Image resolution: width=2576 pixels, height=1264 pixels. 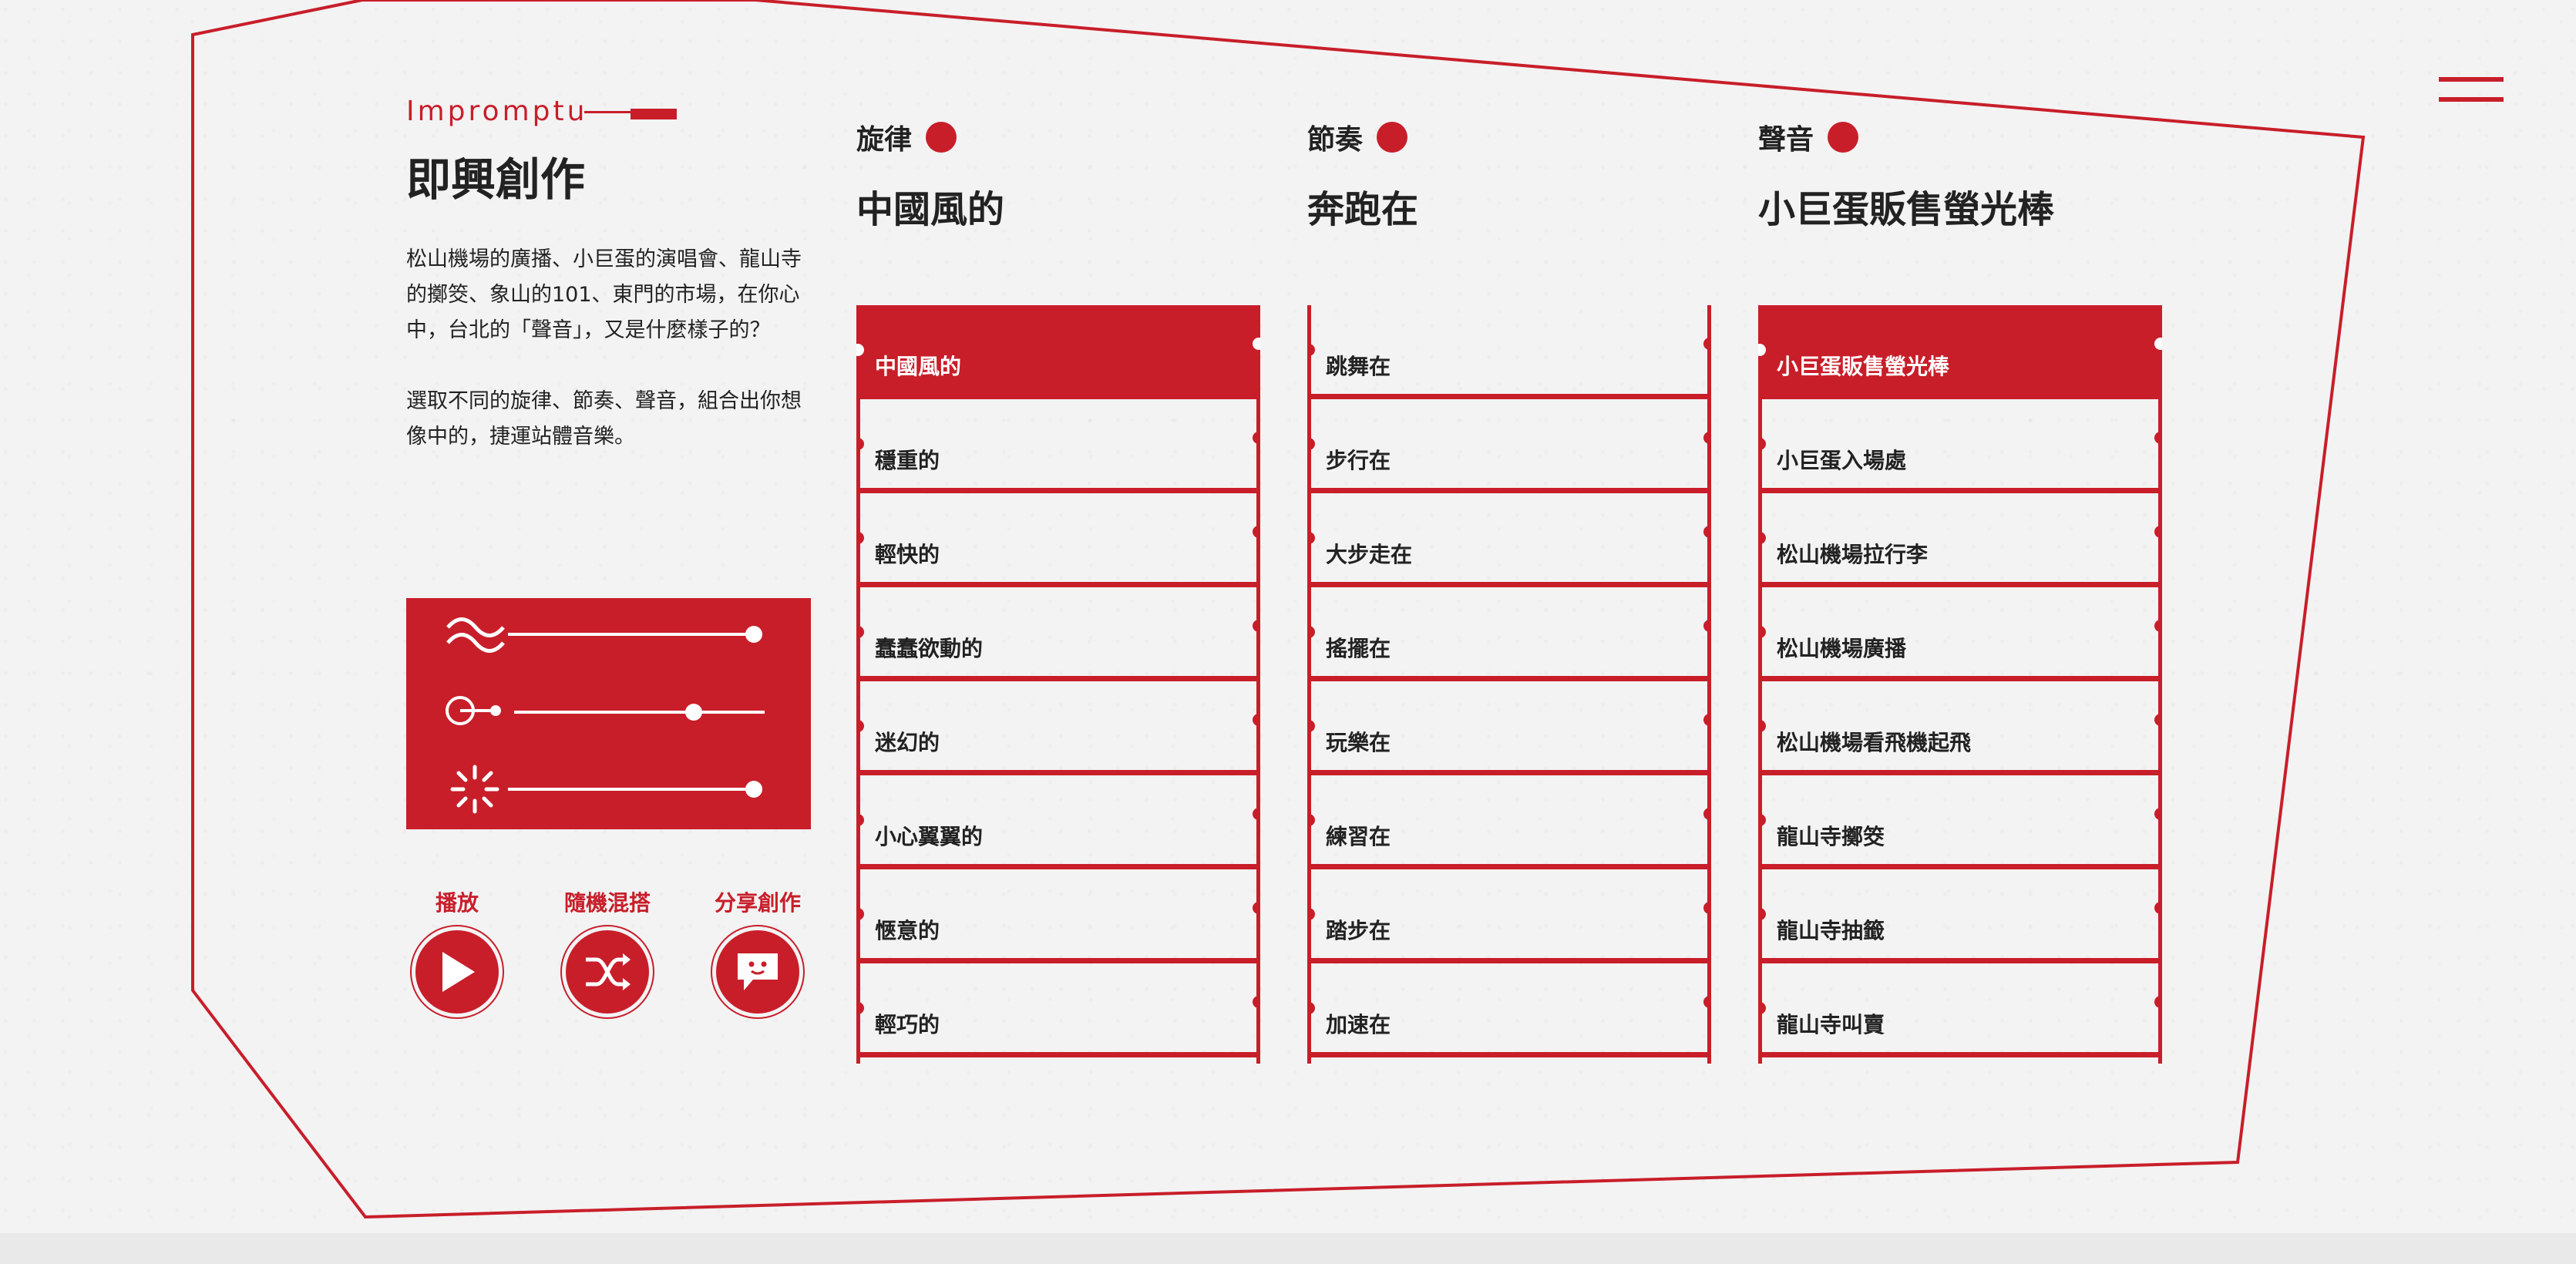 I want to click on melody-option: 小心翼翼的, so click(x=1058, y=822).